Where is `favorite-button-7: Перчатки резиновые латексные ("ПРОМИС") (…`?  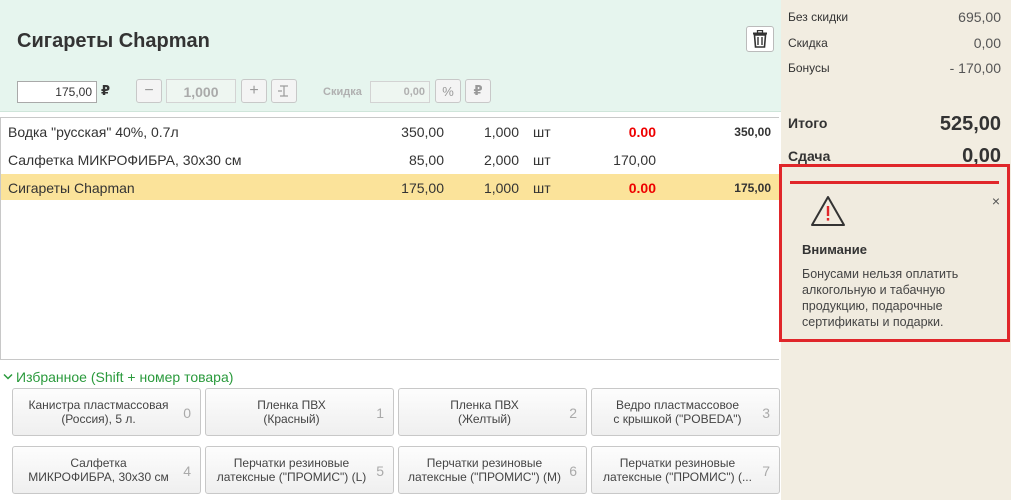
favorite-button-7: Перчатки резиновые латексные ("ПРОМИС") (… is located at coordinates (685, 470).